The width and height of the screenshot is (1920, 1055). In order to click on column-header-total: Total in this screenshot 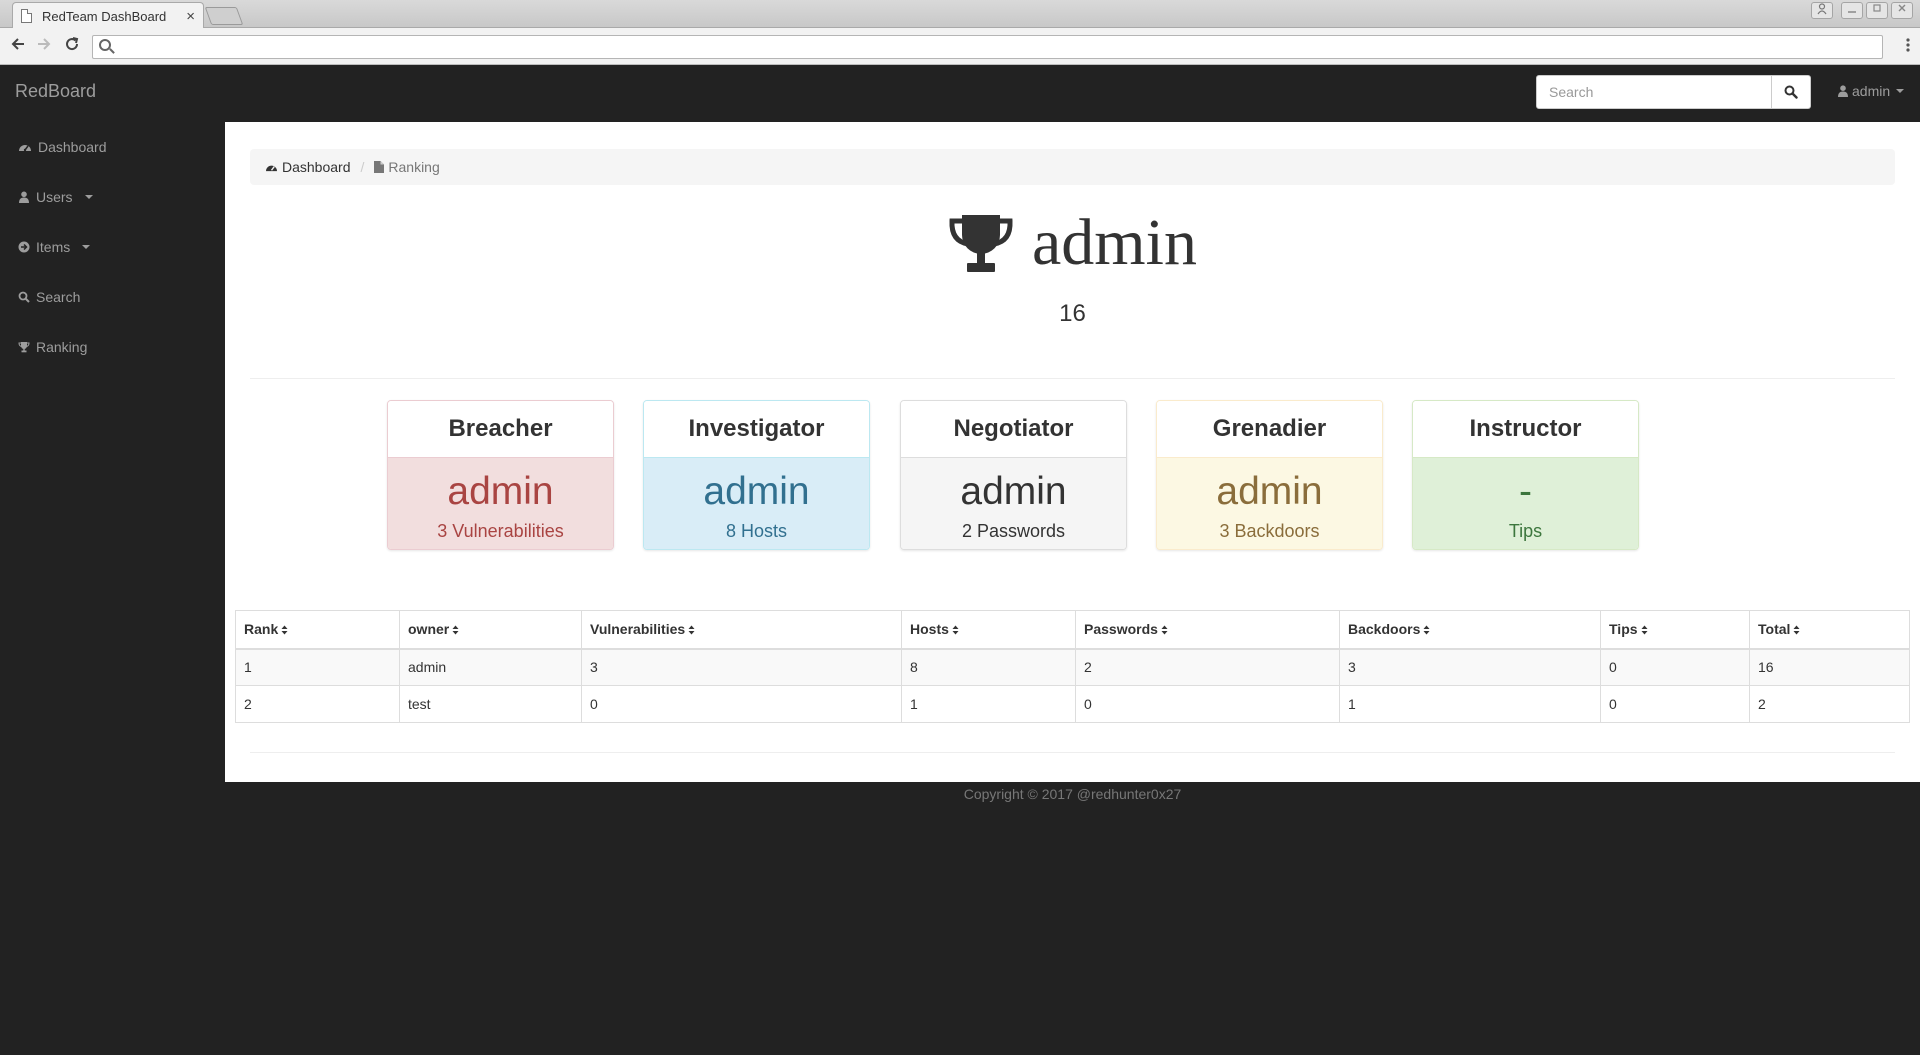, I will do `click(1829, 630)`.